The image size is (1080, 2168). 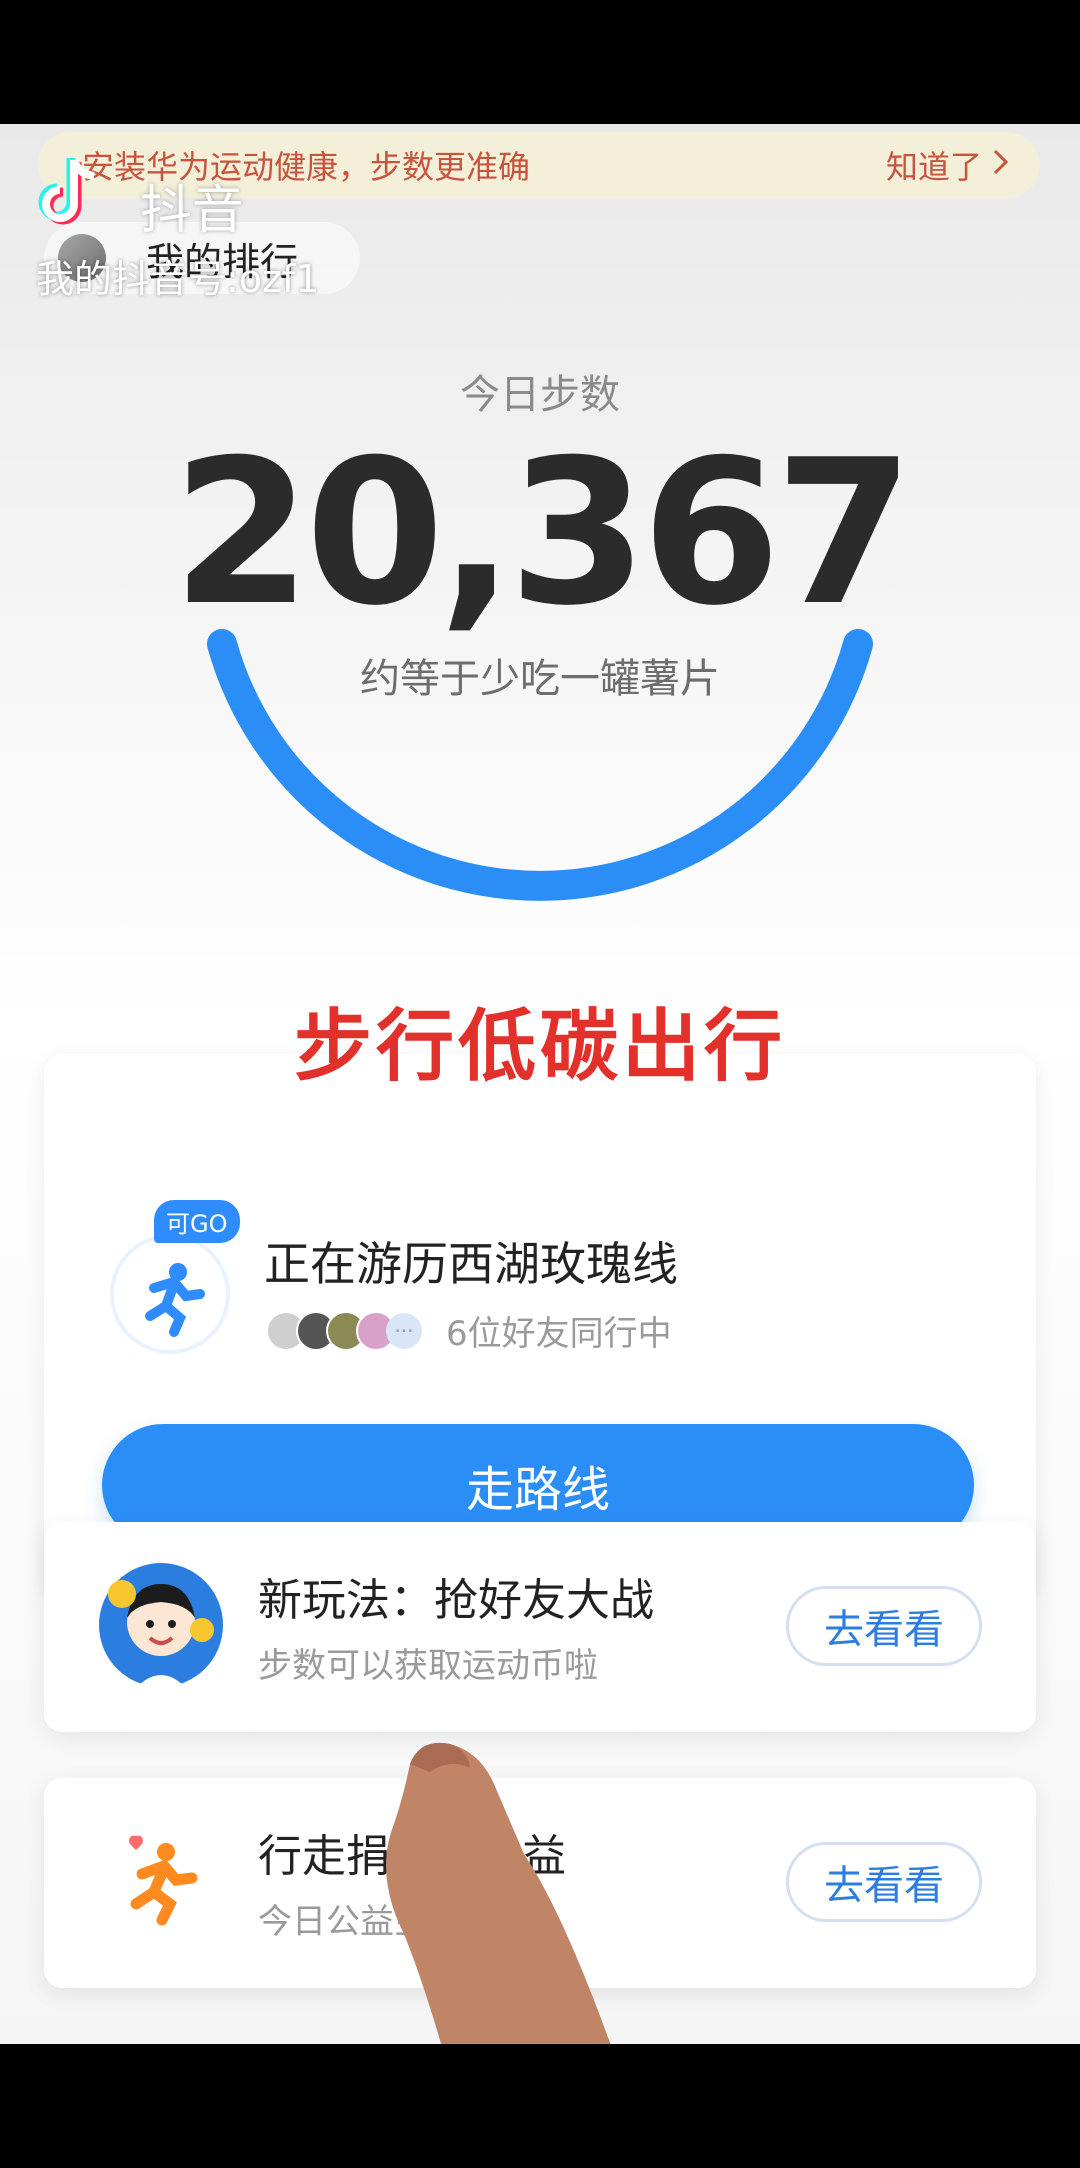 I want to click on activity-title: 新玩法：抢好友大战, so click(x=456, y=1600).